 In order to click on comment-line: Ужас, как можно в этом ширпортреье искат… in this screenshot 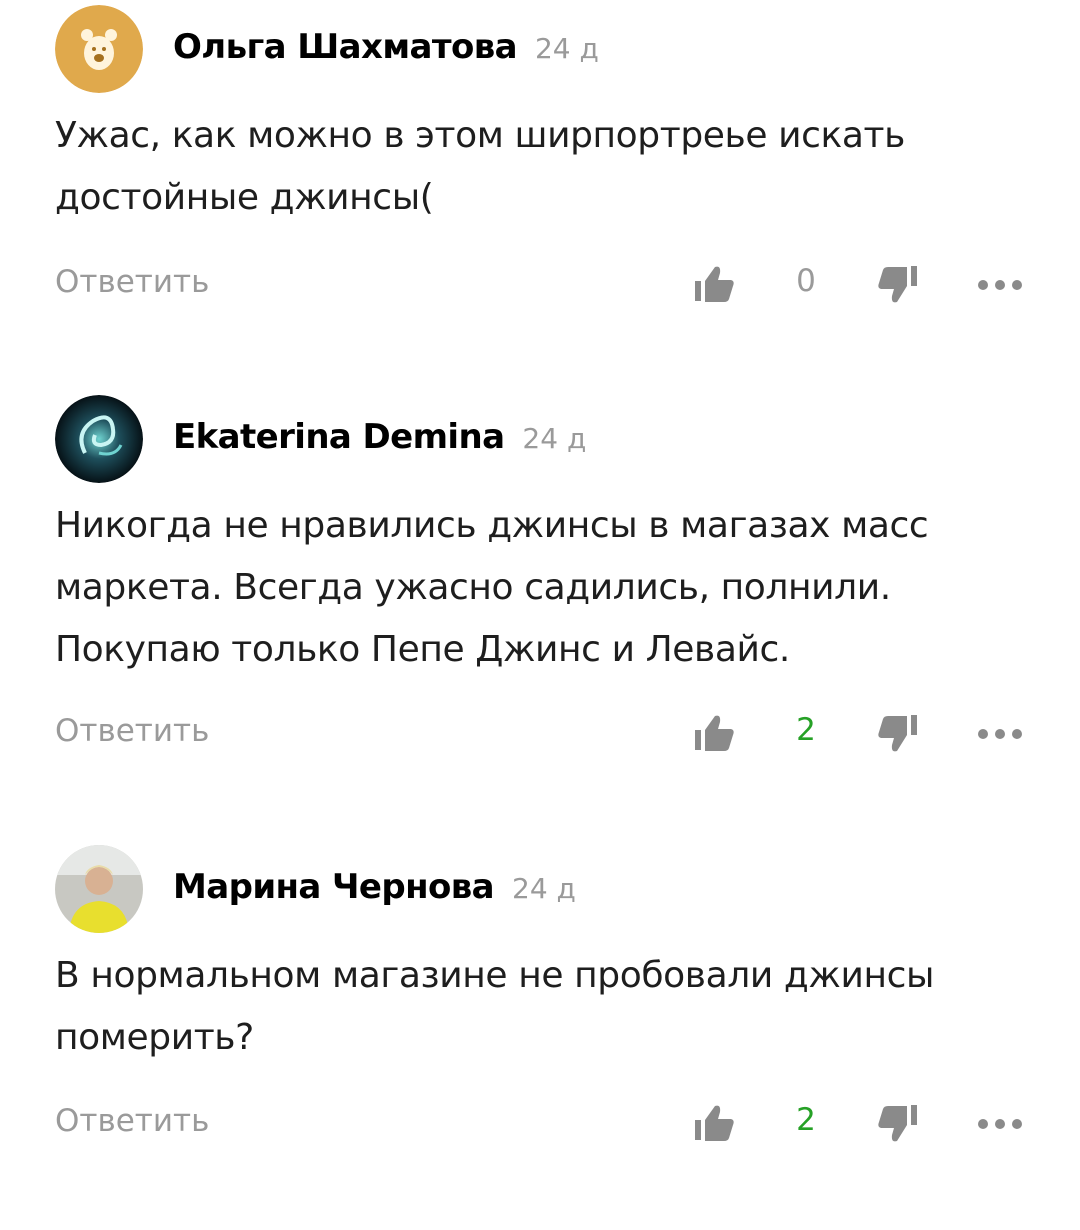, I will do `click(480, 135)`.